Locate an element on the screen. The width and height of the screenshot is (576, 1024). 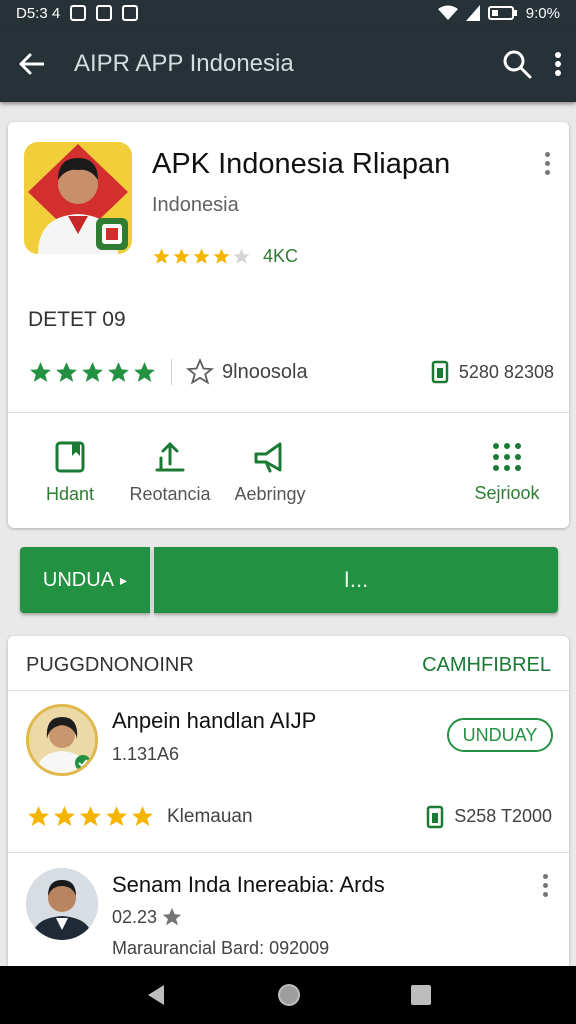
app-rating: 4KC is located at coordinates (225, 256).